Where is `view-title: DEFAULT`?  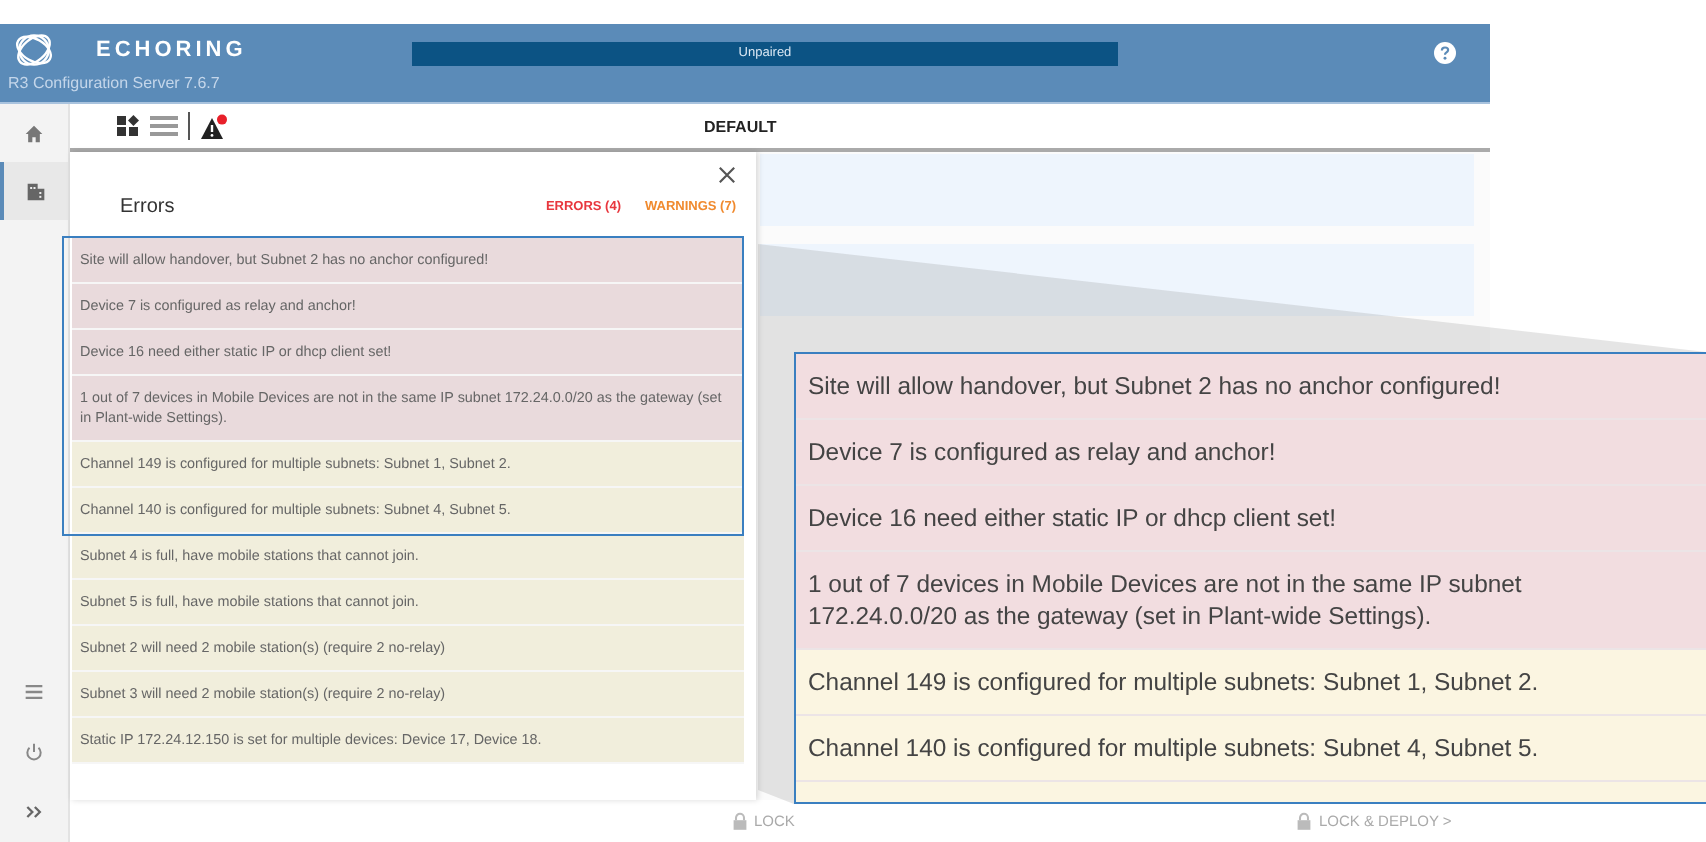
view-title: DEFAULT is located at coordinates (740, 126).